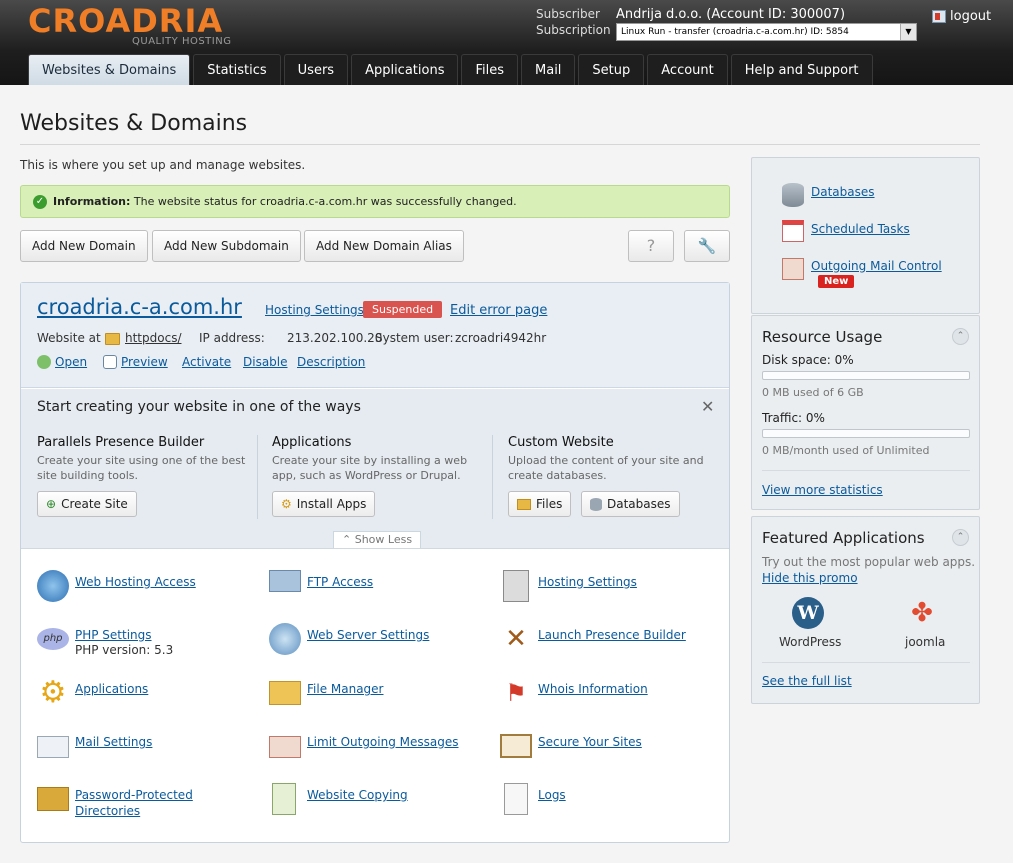  I want to click on system-user-label: System user:, so click(414, 338).